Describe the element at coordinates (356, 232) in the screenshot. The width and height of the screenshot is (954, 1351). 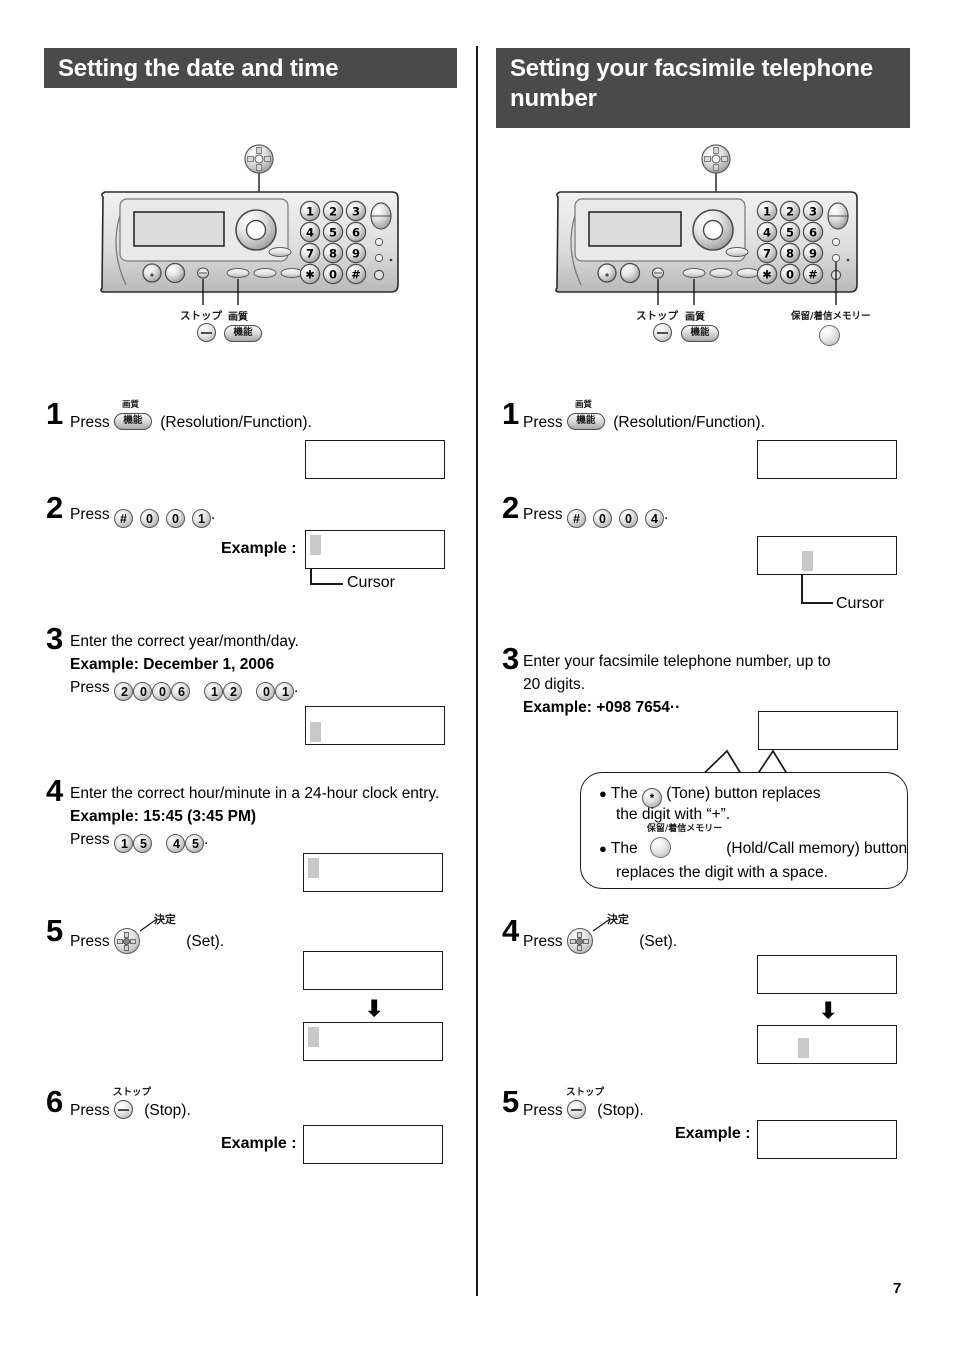
I see `svg-text: 6` at that location.